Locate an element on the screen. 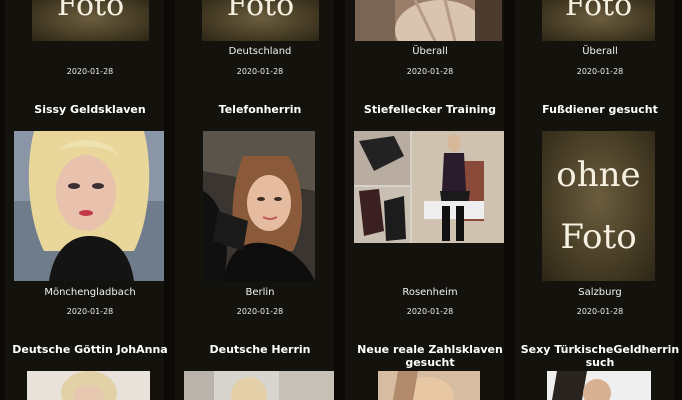 This screenshot has height=400, width=682. listing-location: Rosenheim is located at coordinates (430, 292).